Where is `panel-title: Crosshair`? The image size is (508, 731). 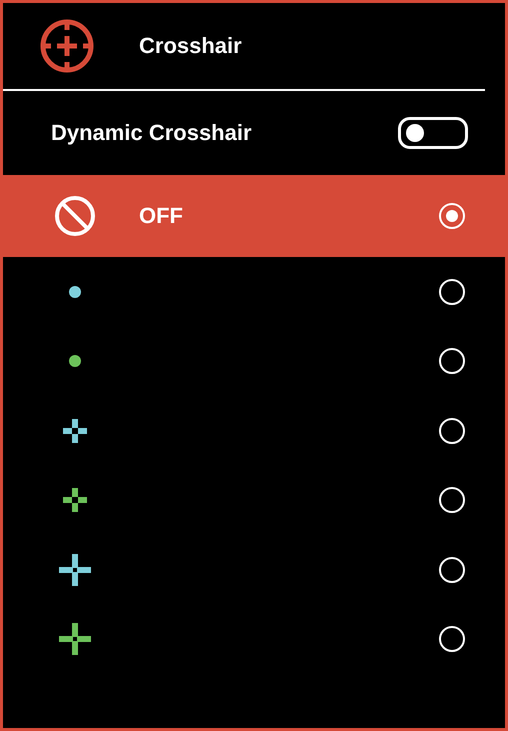
panel-title: Crosshair is located at coordinates (190, 46).